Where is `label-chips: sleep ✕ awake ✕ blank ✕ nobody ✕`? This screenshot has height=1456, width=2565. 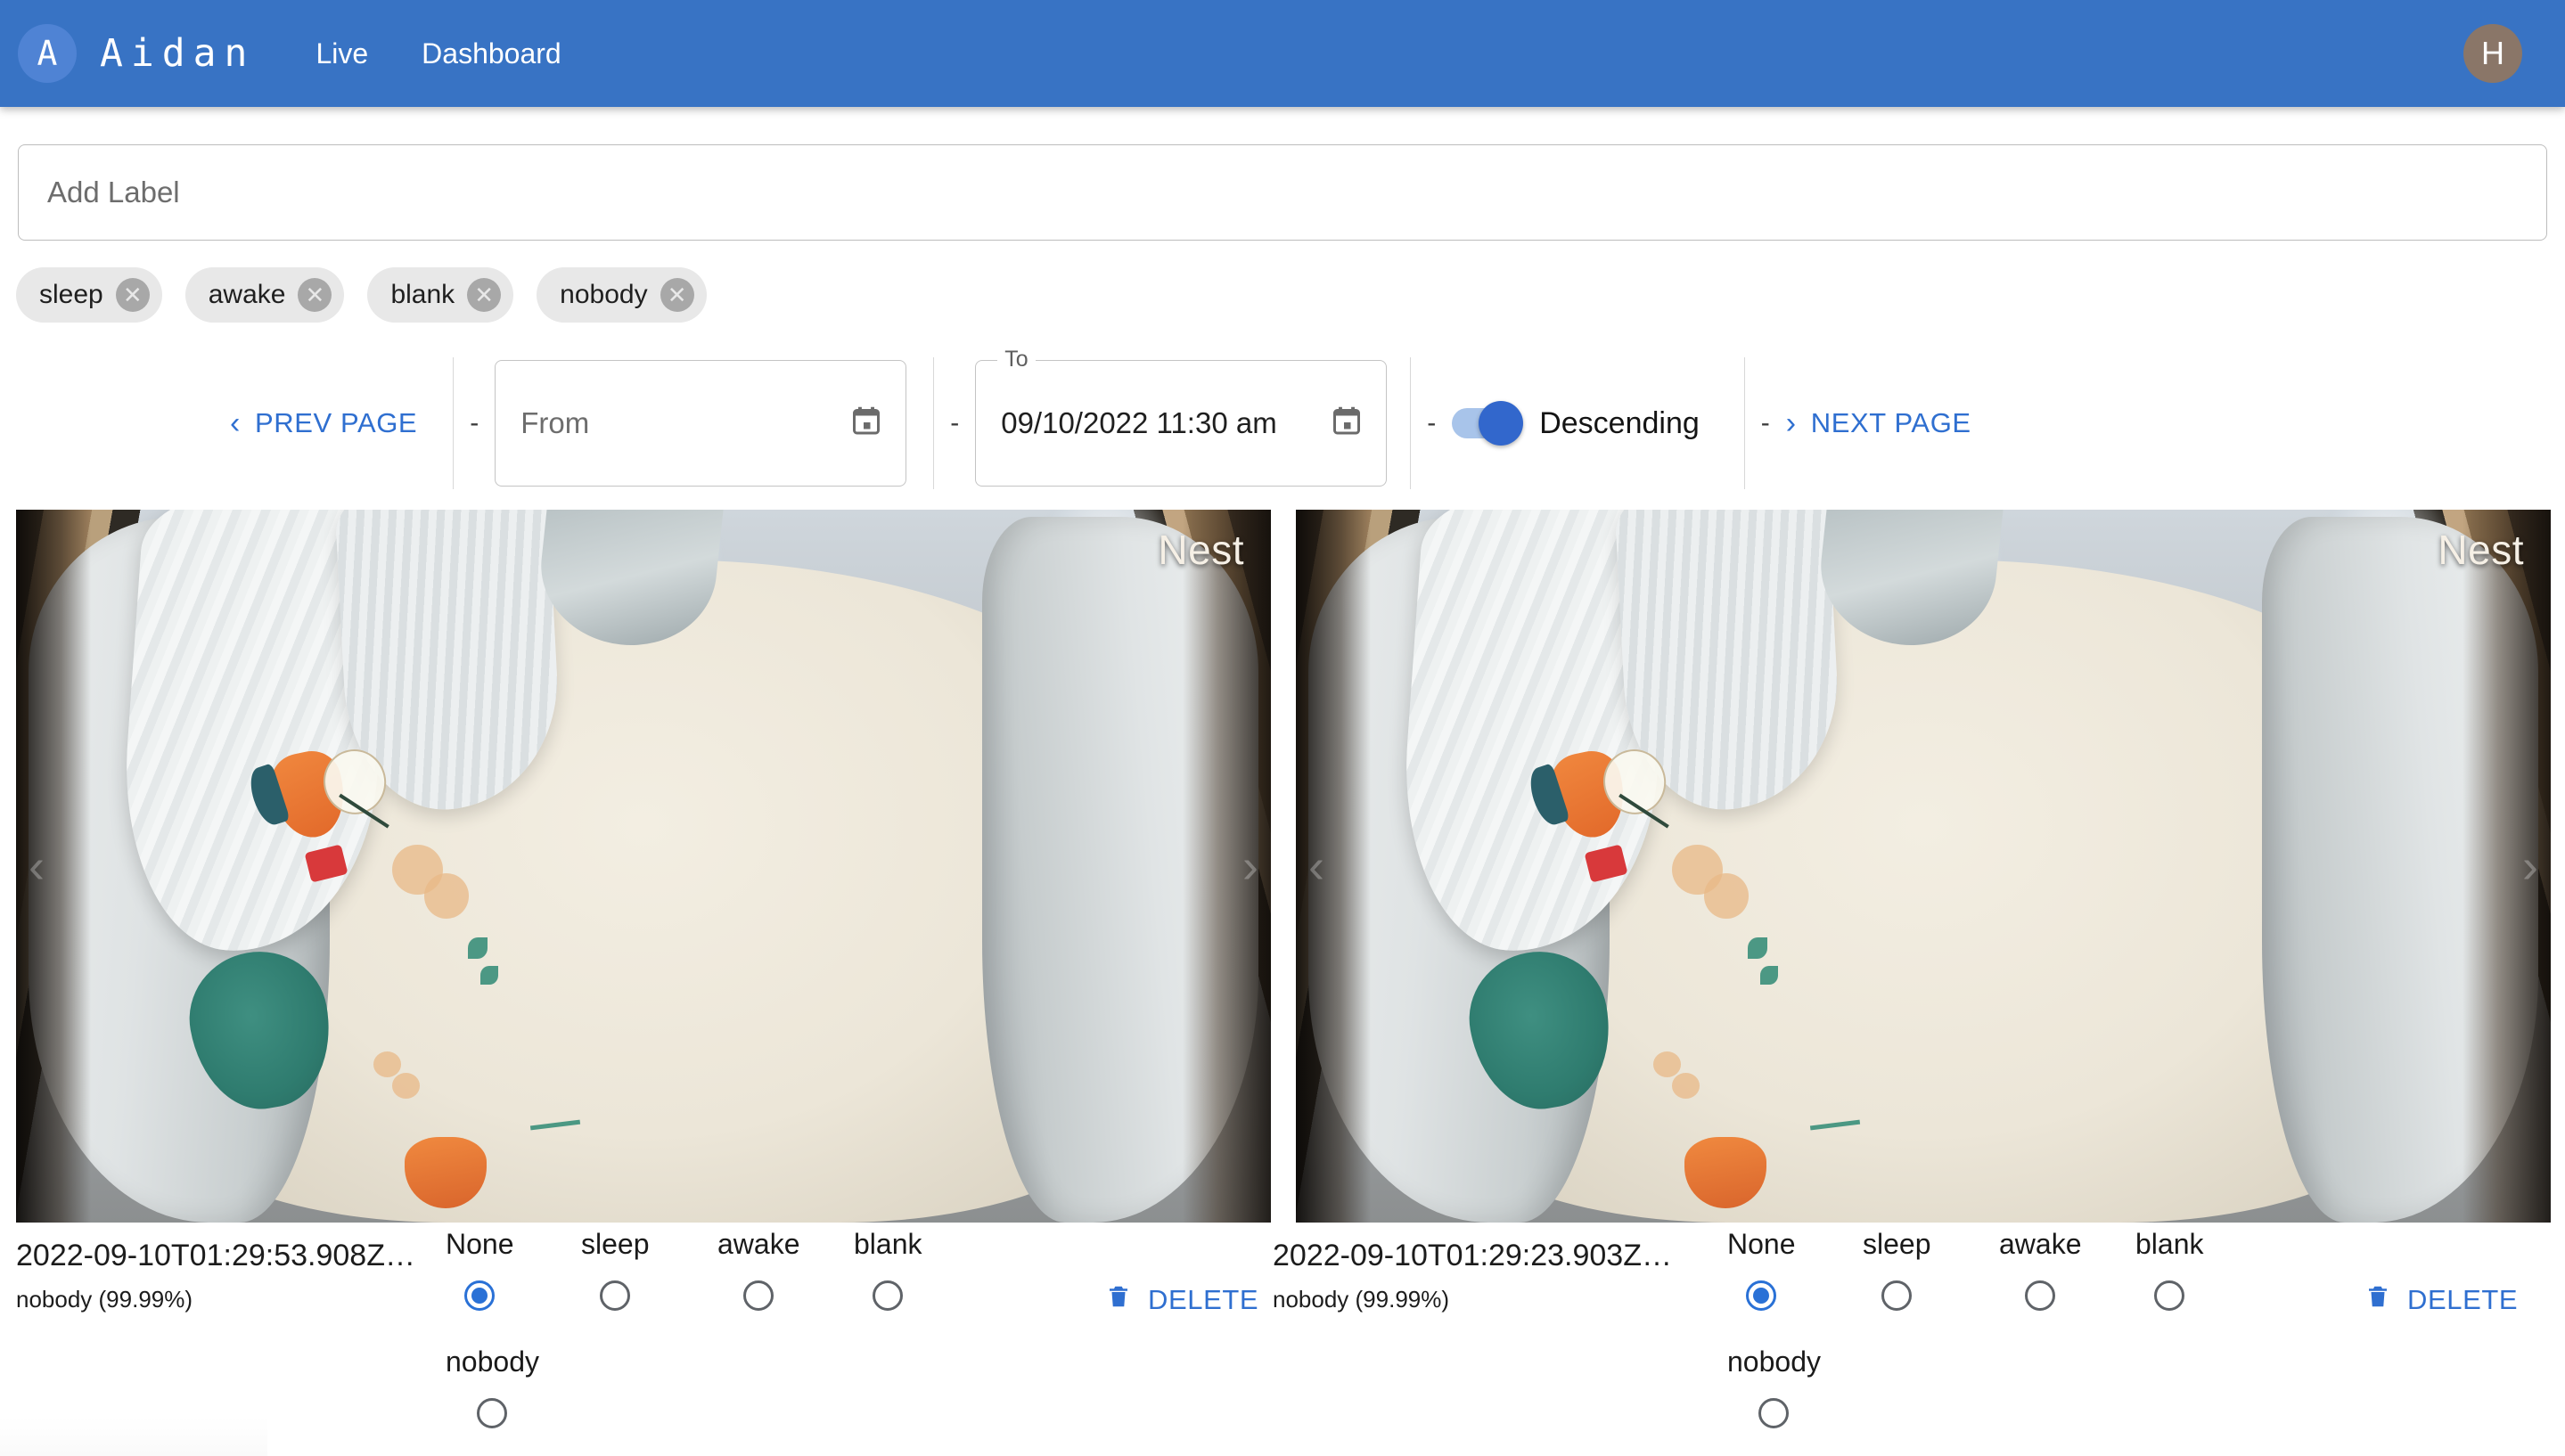
label-chips: sleep ✕ awake ✕ blank ✕ nobody ✕ is located at coordinates (361, 295).